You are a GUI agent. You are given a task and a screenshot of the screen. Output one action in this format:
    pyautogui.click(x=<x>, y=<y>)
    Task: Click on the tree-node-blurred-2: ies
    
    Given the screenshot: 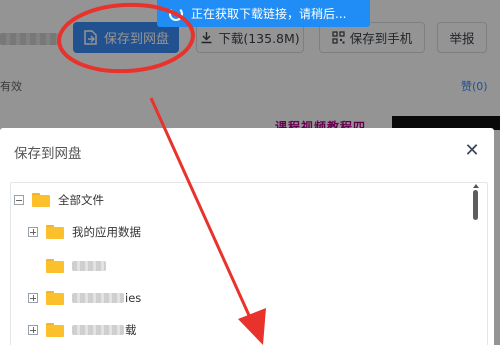 What is the action you would take?
    pyautogui.click(x=84, y=298)
    